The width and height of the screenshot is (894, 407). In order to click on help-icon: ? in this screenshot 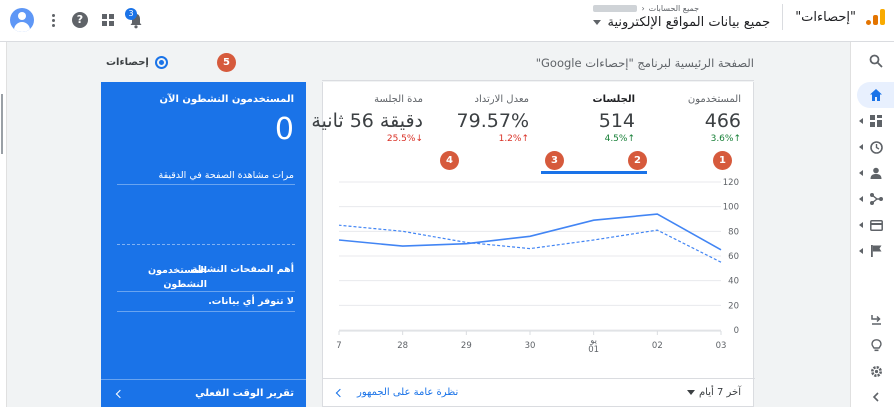, I will do `click(80, 20)`.